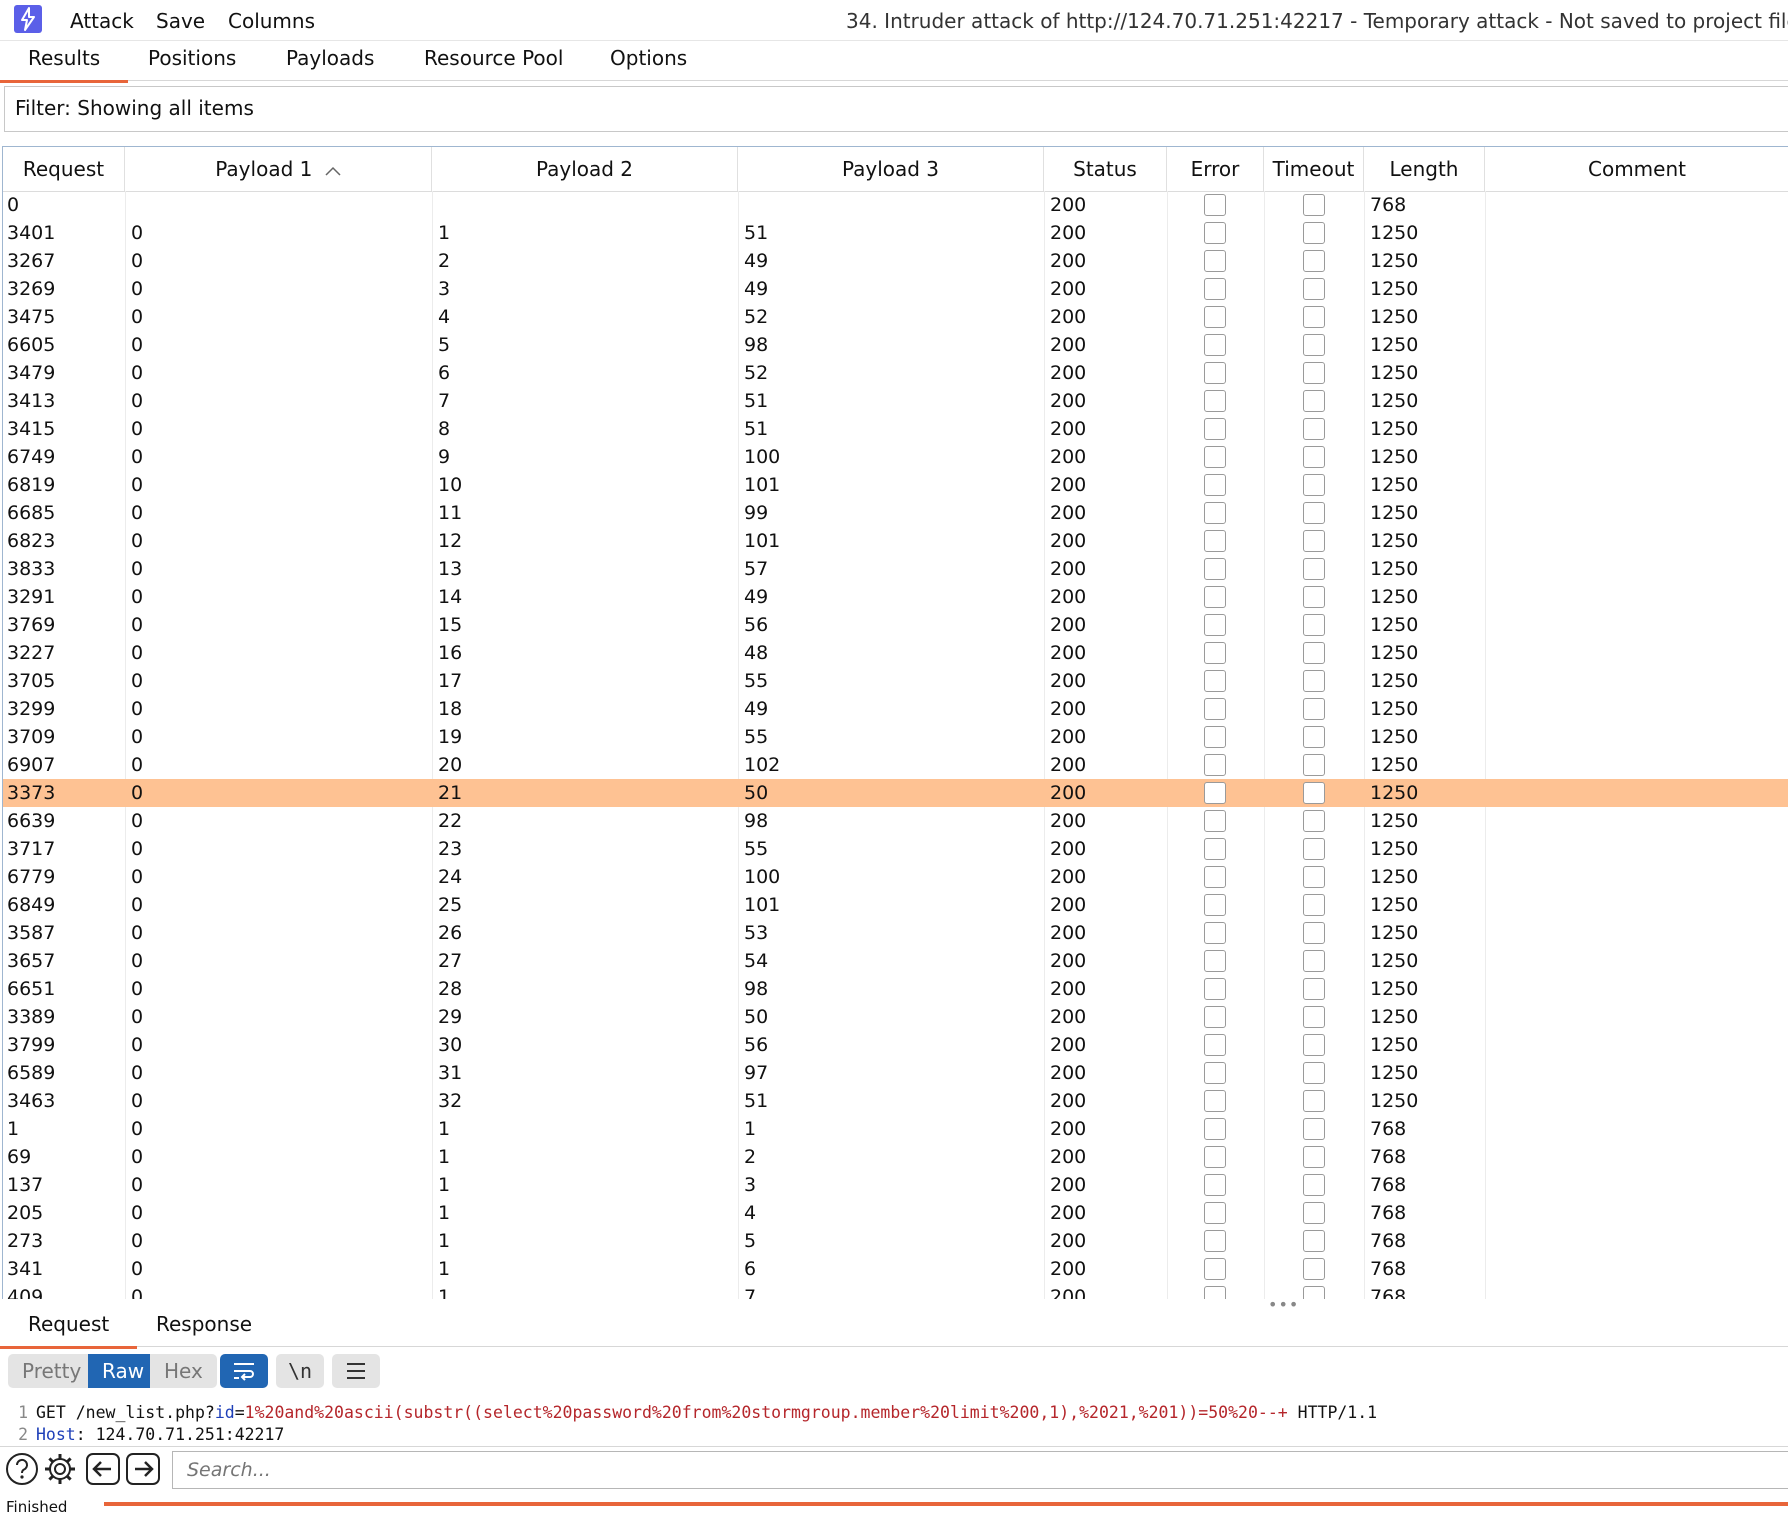  I want to click on column-header-payload-2: Payload 2, so click(585, 169).